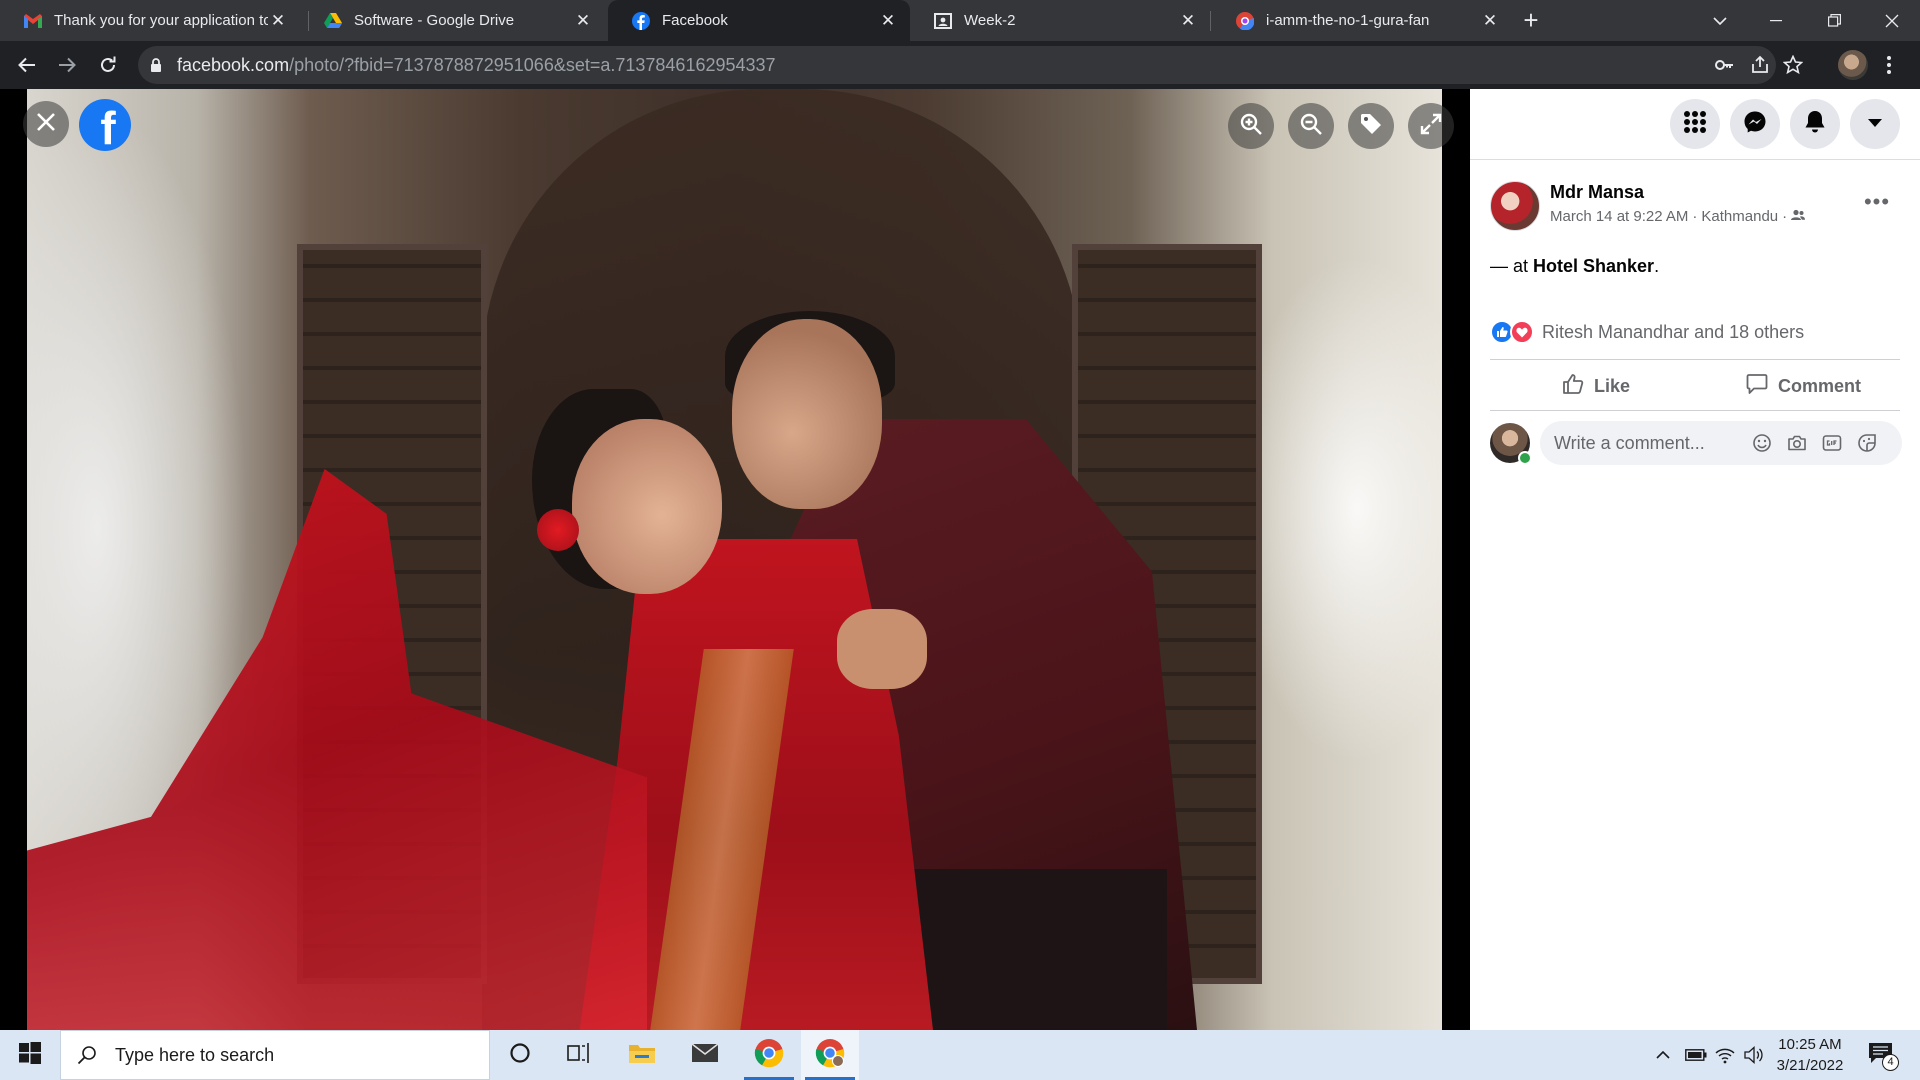 Image resolution: width=1920 pixels, height=1080 pixels. I want to click on url-host: facebook.com, so click(233, 65).